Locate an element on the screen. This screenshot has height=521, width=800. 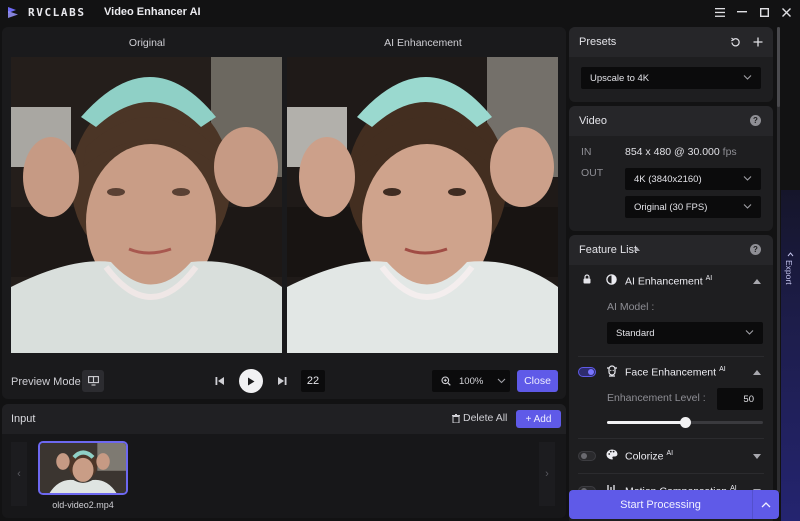
window-controls is located at coordinates (753, 12).